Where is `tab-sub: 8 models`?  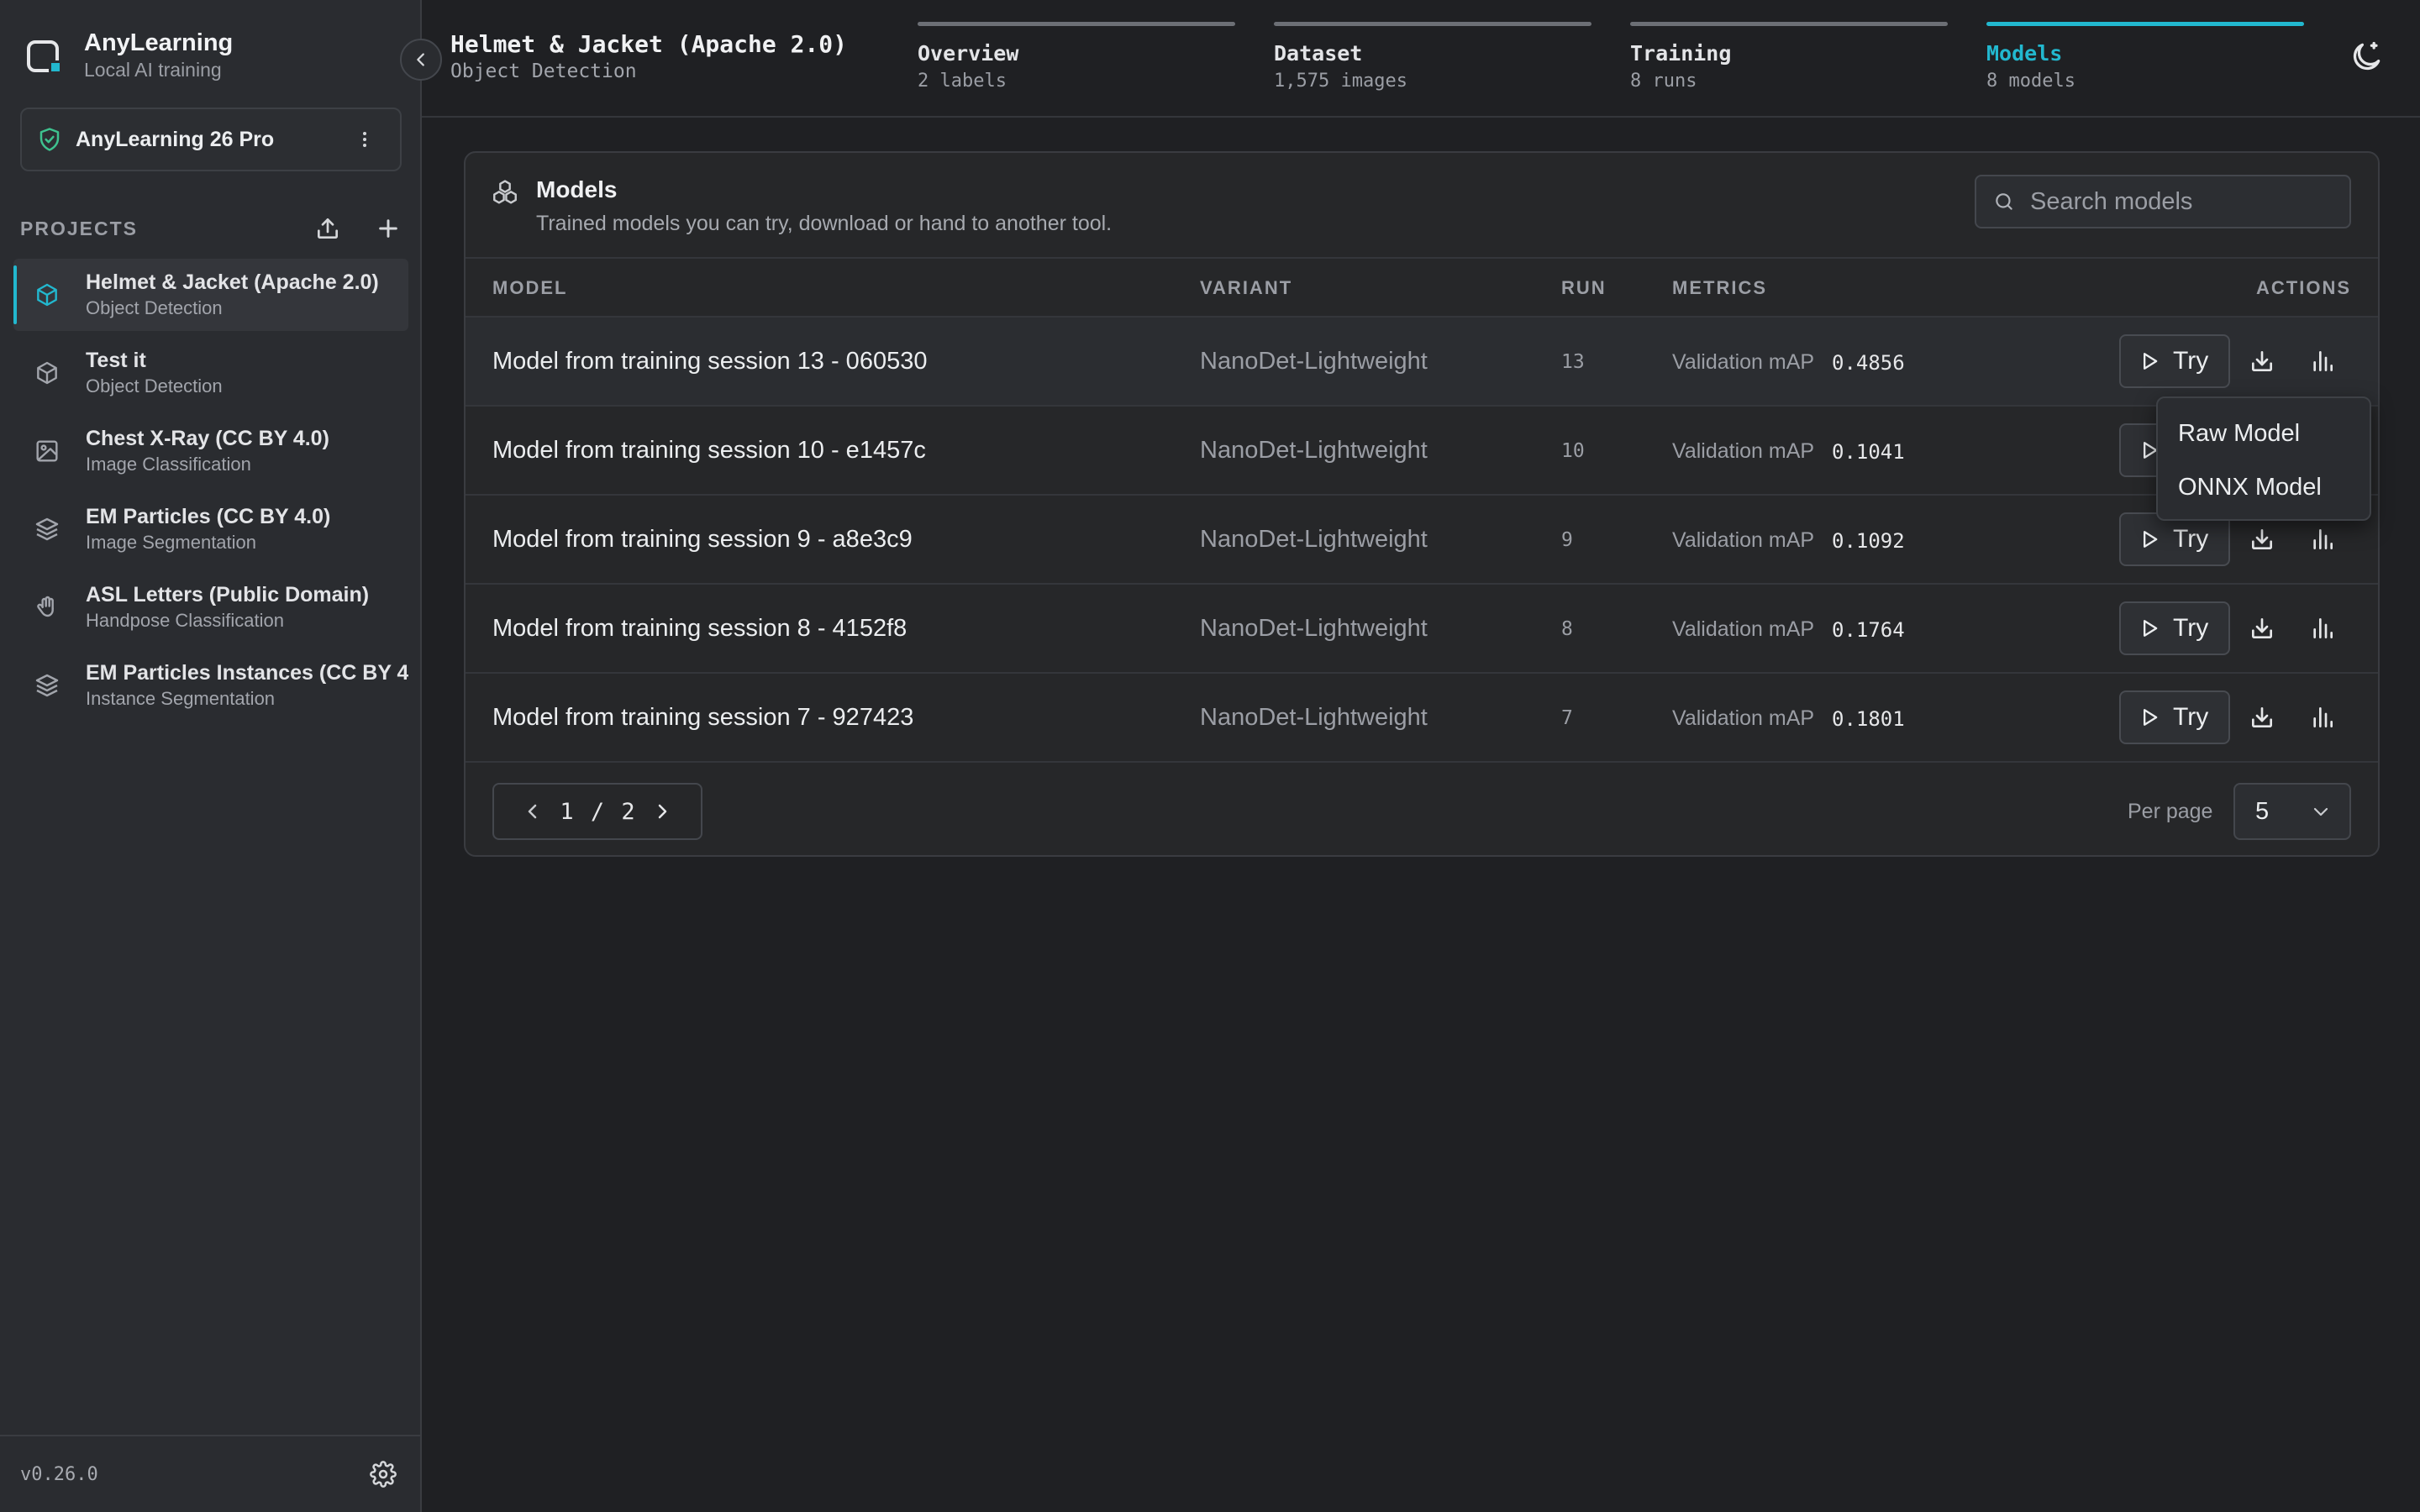 tab-sub: 8 models is located at coordinates (2031, 81).